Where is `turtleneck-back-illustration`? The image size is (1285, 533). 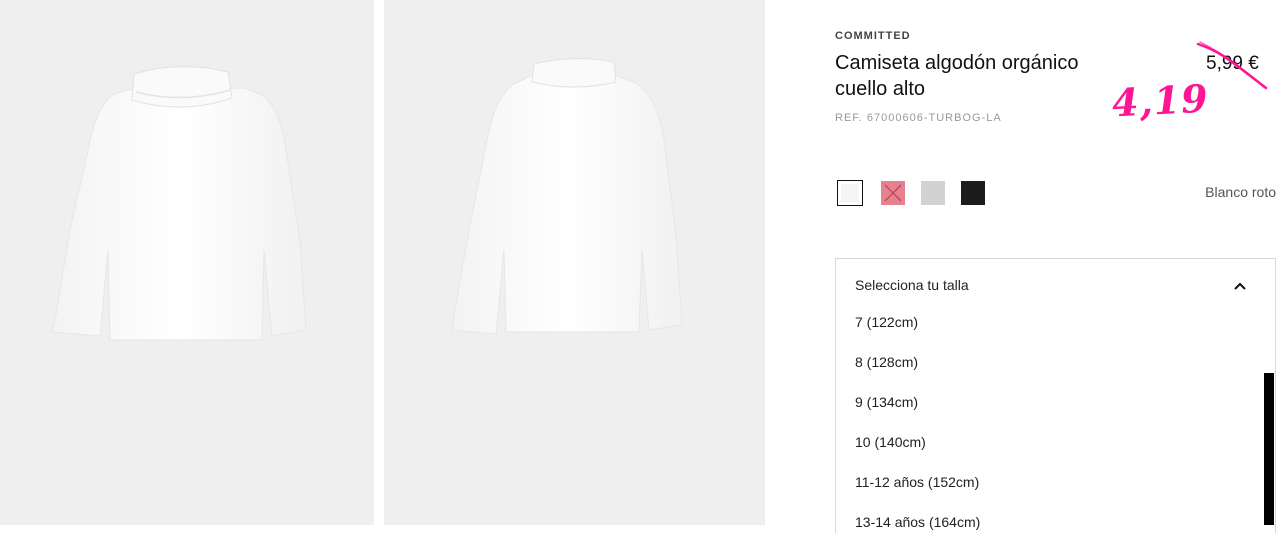 turtleneck-back-illustration is located at coordinates (567, 196).